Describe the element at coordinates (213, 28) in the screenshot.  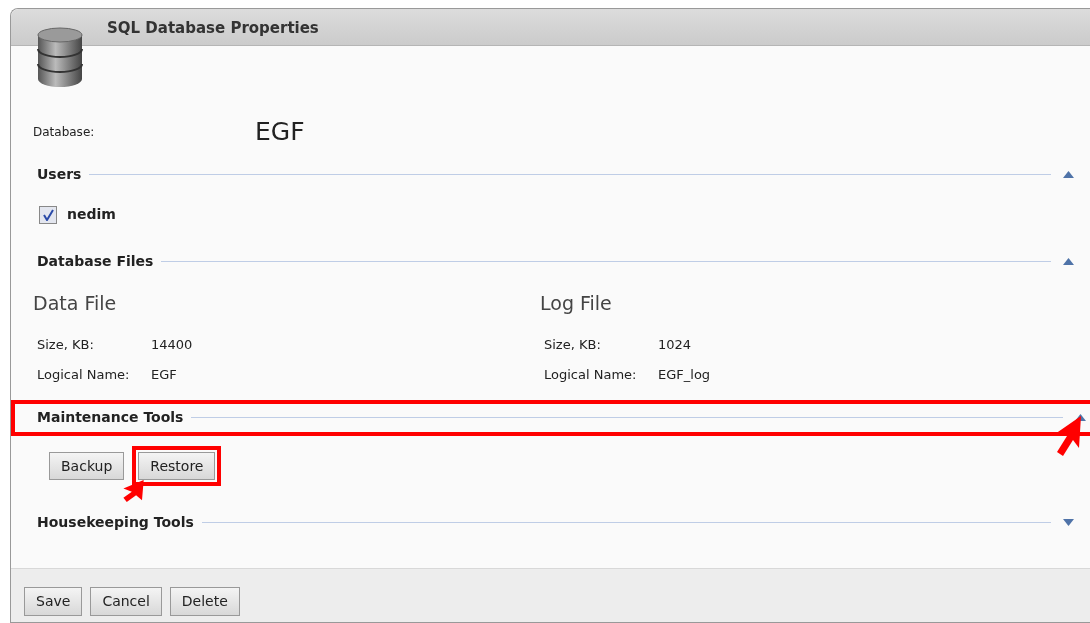
I see `window-title: SQL Database Properties` at that location.